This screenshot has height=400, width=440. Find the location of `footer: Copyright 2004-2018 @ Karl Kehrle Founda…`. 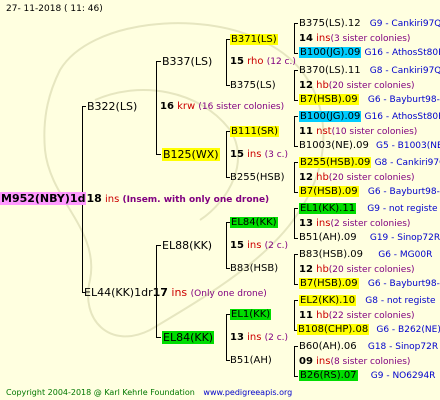

footer: Copyright 2004-2018 @ Karl Kehrle Founda… is located at coordinates (149, 392).